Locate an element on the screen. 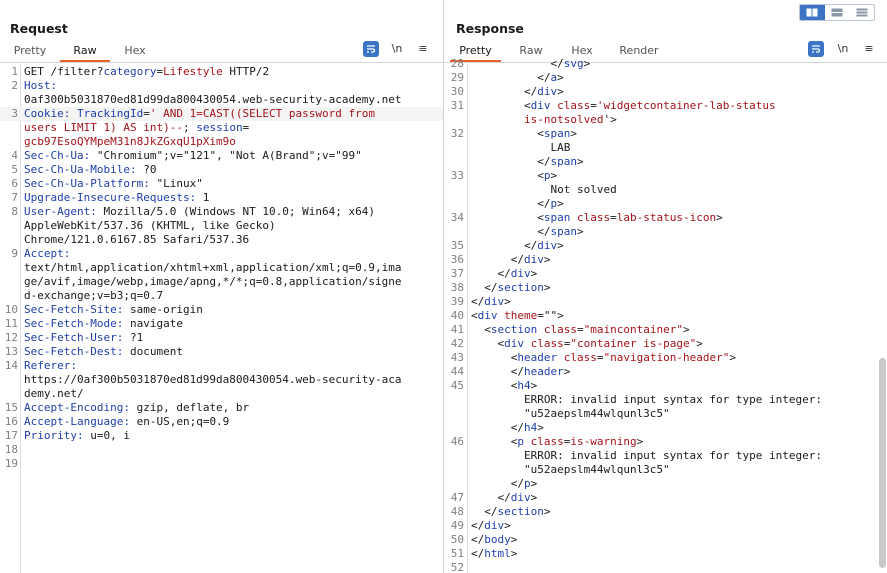 The height and width of the screenshot is (573, 887). code-token: HTTP/2 is located at coordinates (246, 71).